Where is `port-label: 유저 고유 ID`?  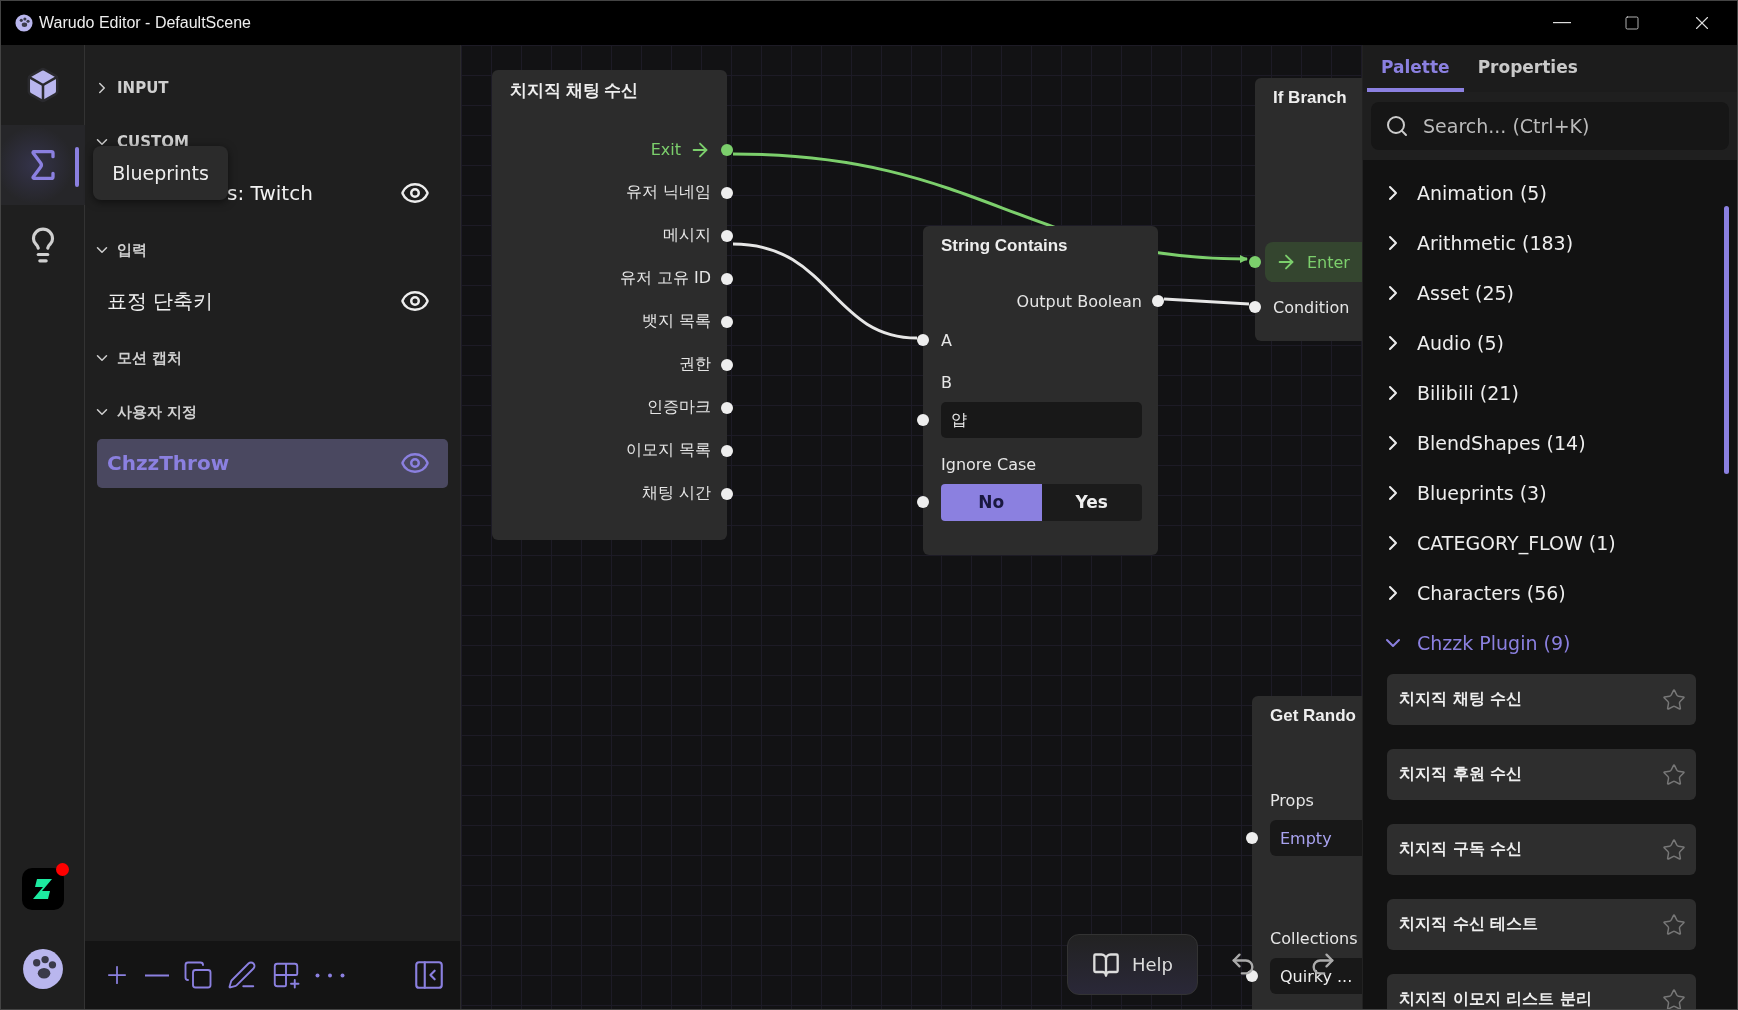
port-label: 유저 고유 ID is located at coordinates (665, 278).